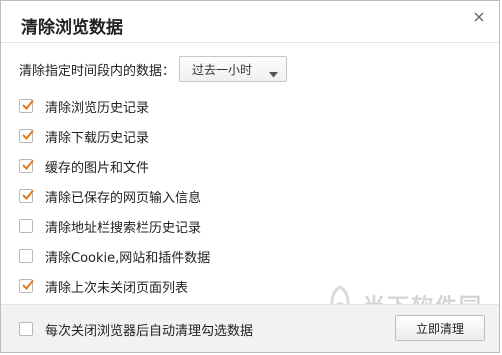  I want to click on dialog-title: 清除浏览数据, so click(72, 28).